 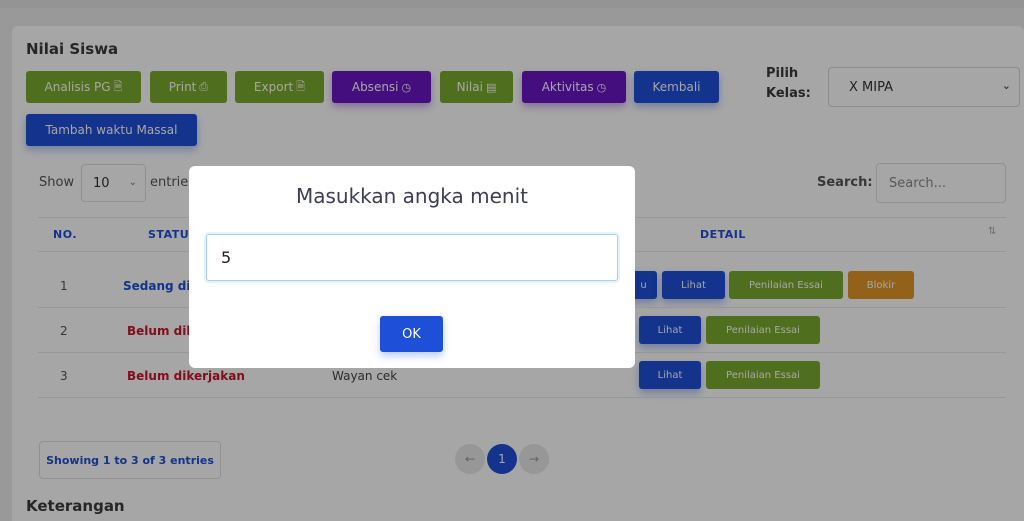 I want to click on dialog-title: Masukkan angka menit, so click(x=412, y=196).